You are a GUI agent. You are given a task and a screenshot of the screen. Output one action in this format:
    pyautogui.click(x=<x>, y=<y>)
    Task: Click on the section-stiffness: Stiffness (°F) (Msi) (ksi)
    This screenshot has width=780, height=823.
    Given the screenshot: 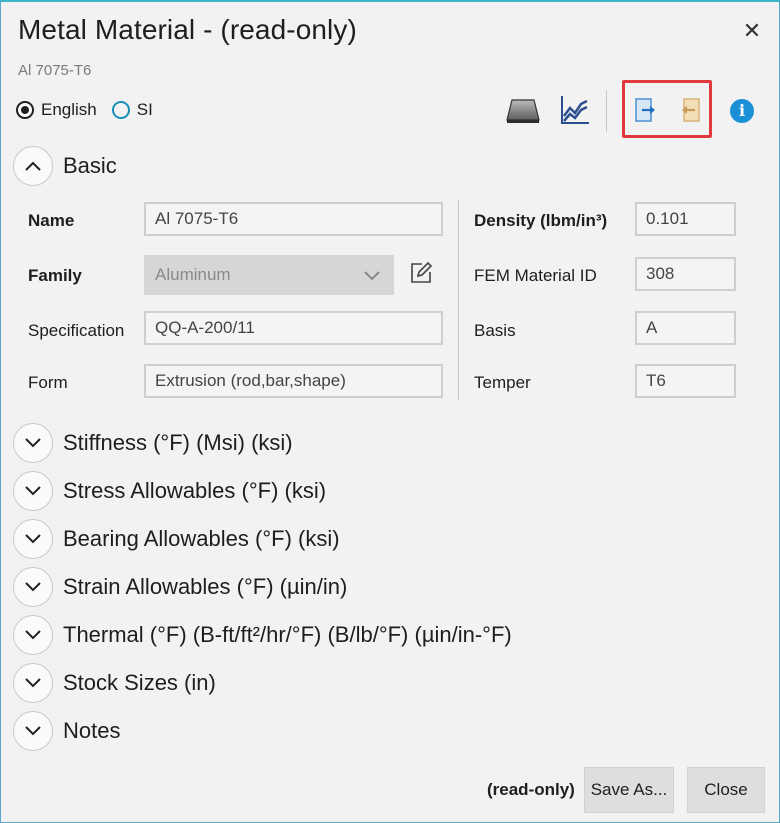 What is the action you would take?
    pyautogui.click(x=153, y=443)
    